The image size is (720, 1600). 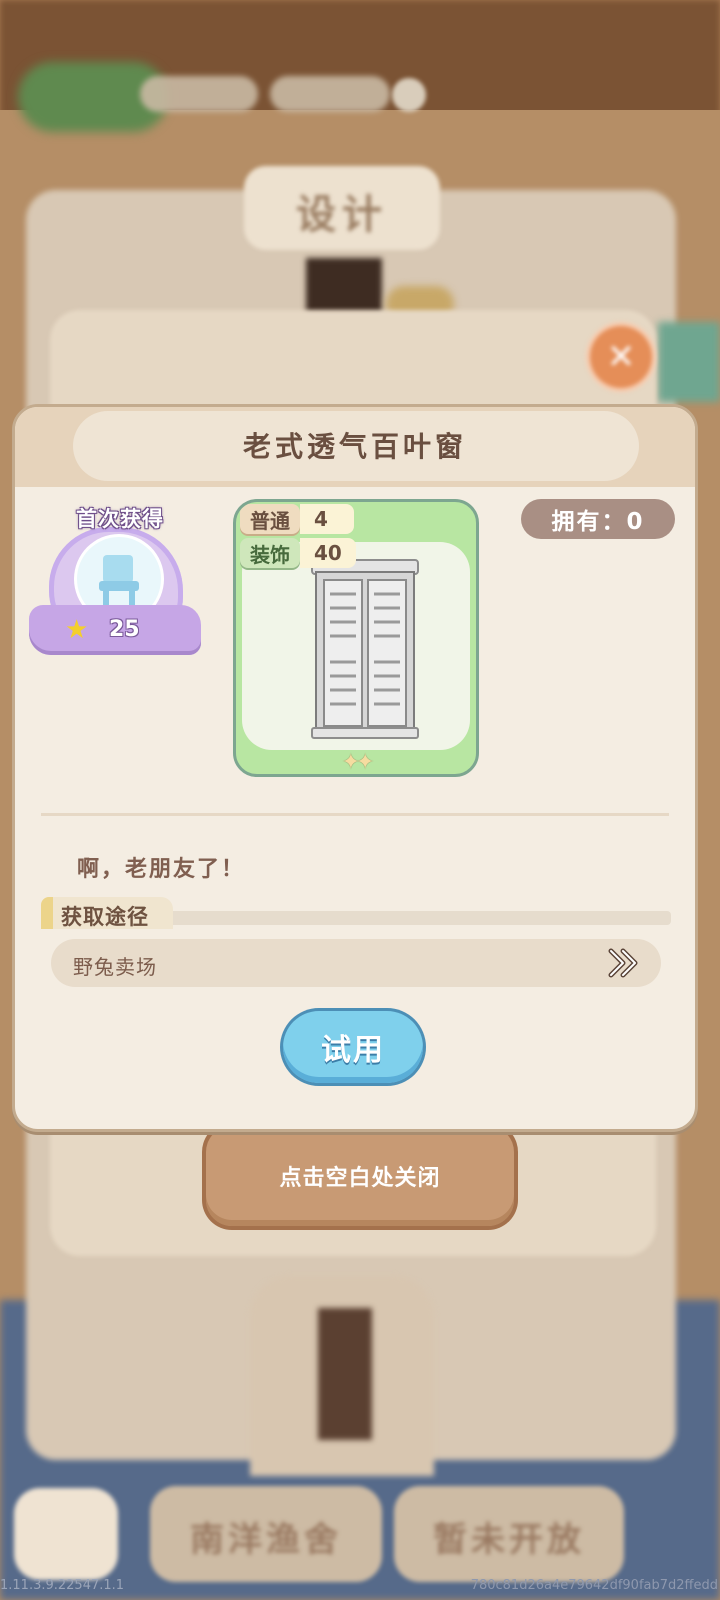 What do you see at coordinates (270, 553) in the screenshot?
I see `decor-label: 装饰` at bounding box center [270, 553].